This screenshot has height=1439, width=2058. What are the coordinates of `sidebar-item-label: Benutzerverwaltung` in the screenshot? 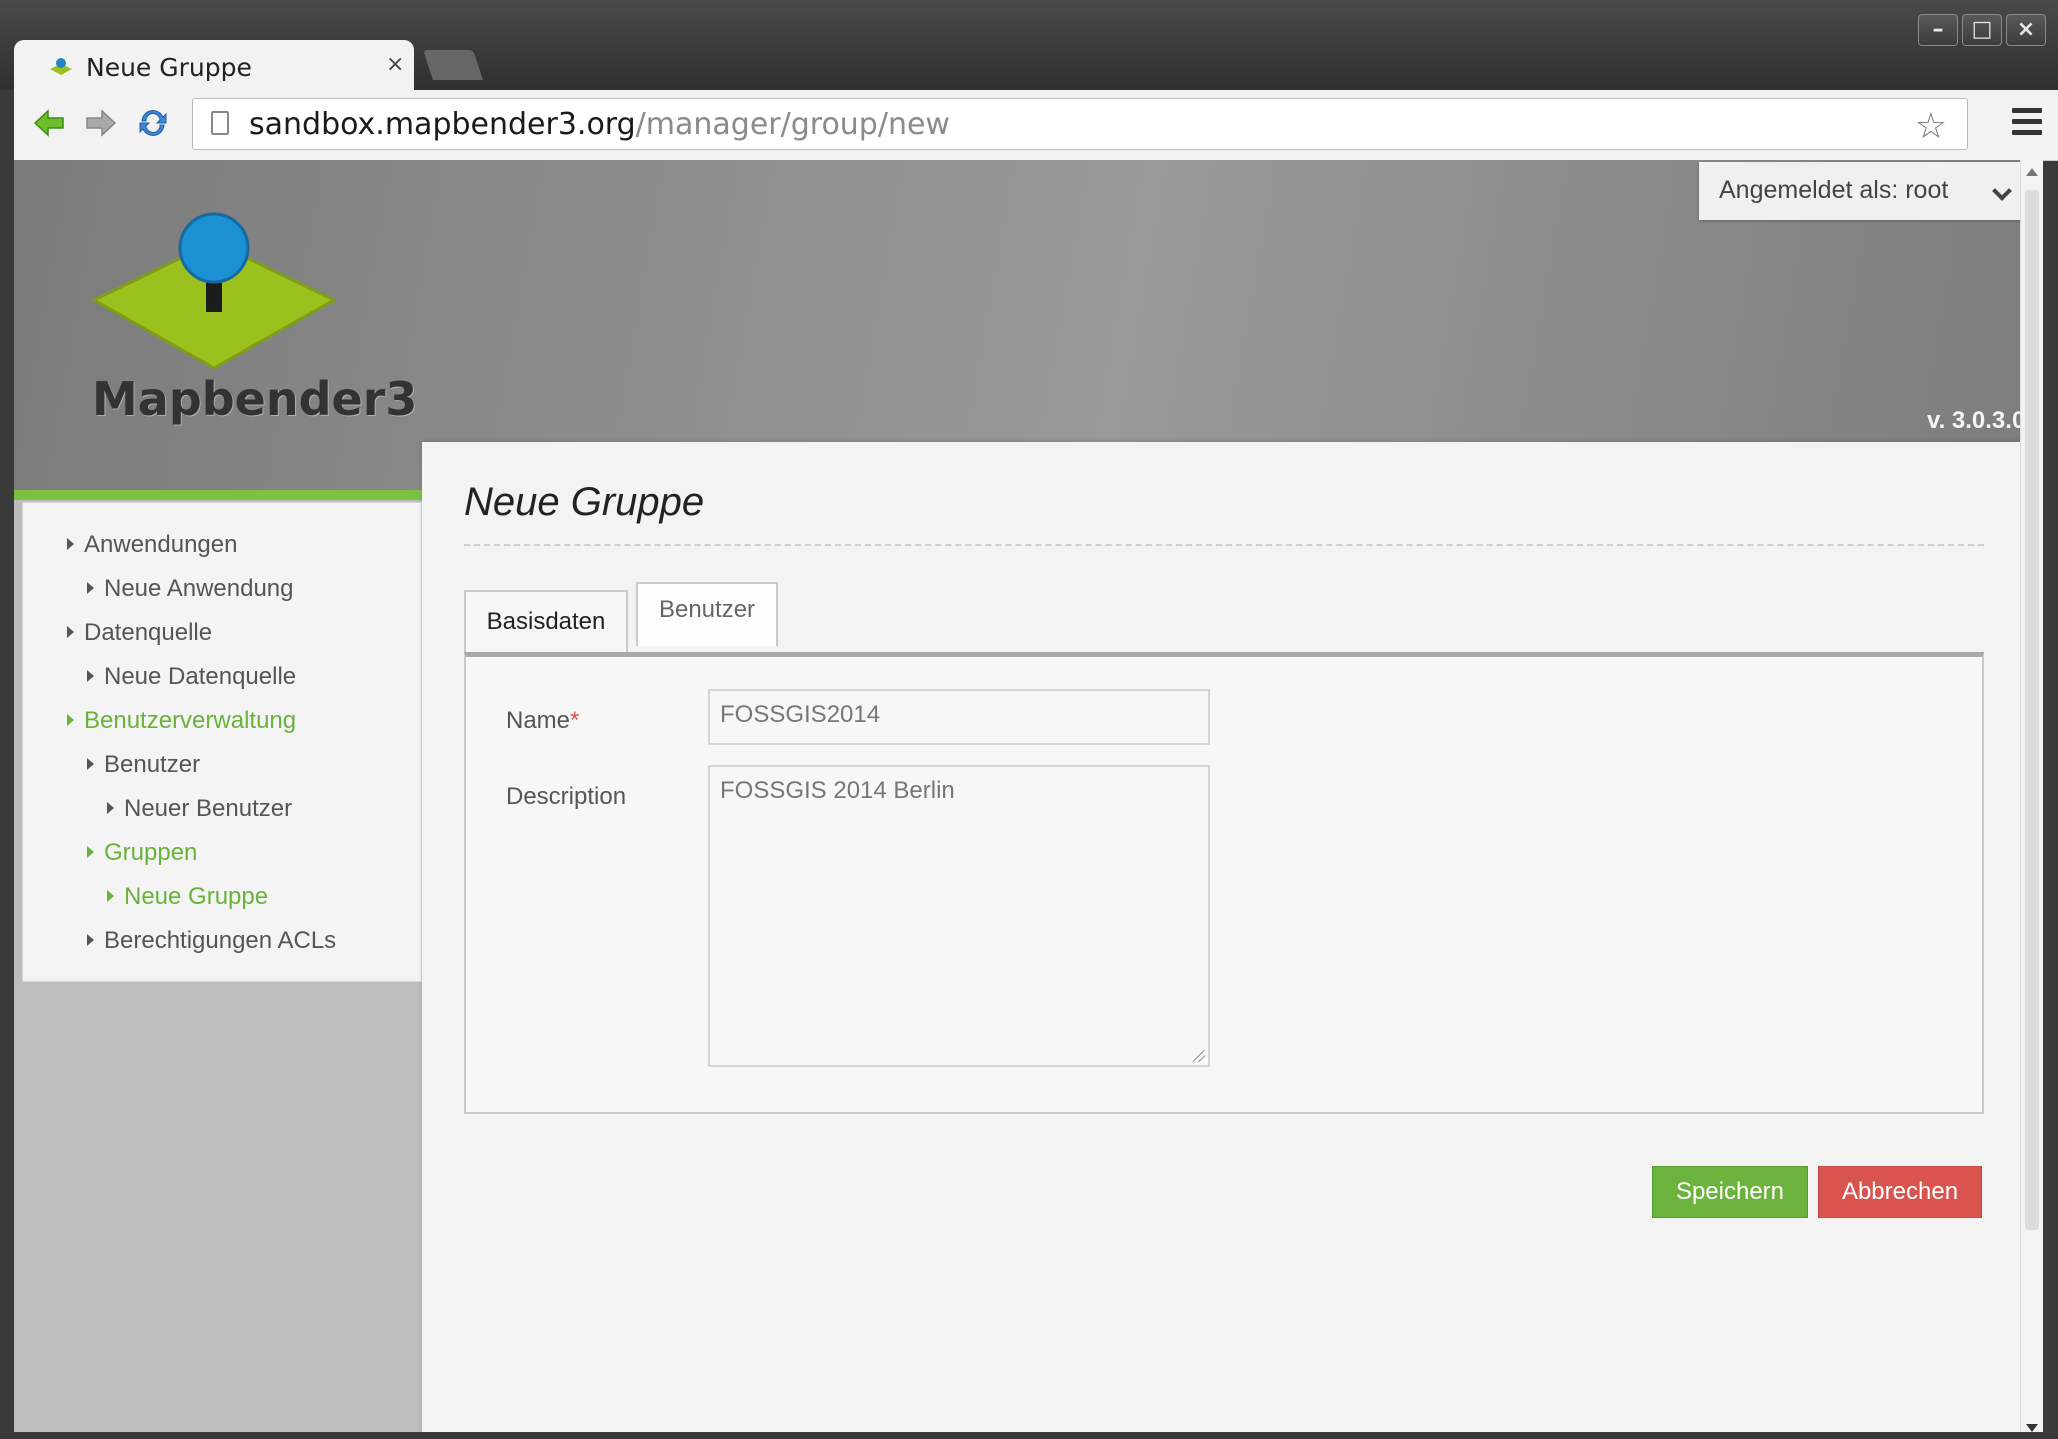 It's located at (190, 720).